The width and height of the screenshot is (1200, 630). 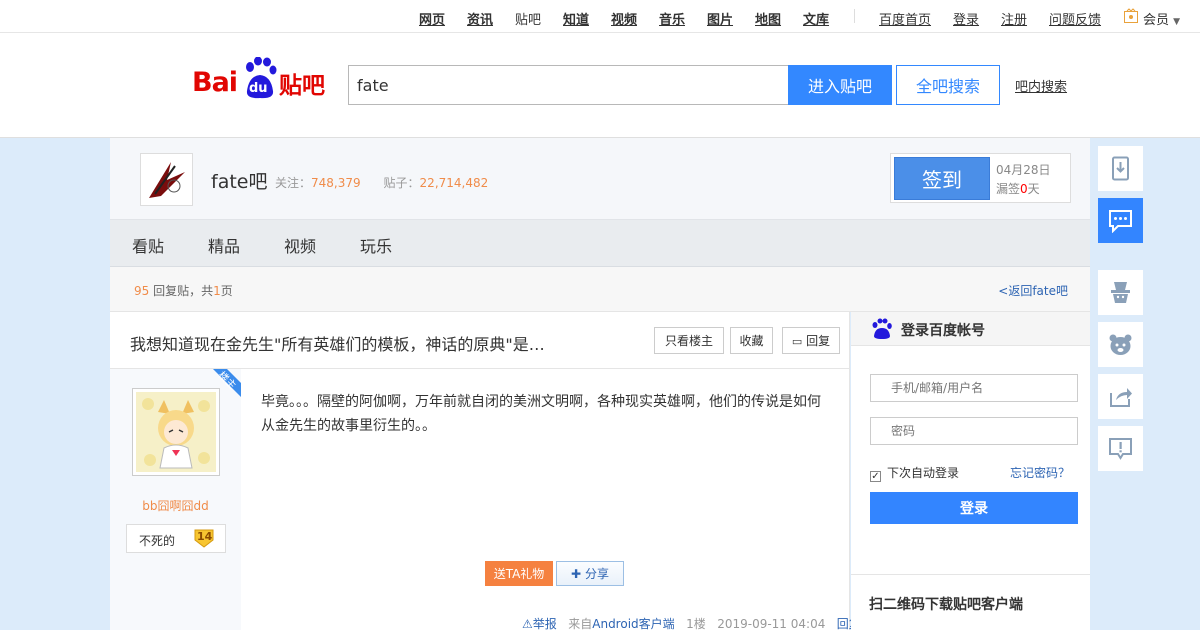 I want to click on share-tool, so click(x=1120, y=396).